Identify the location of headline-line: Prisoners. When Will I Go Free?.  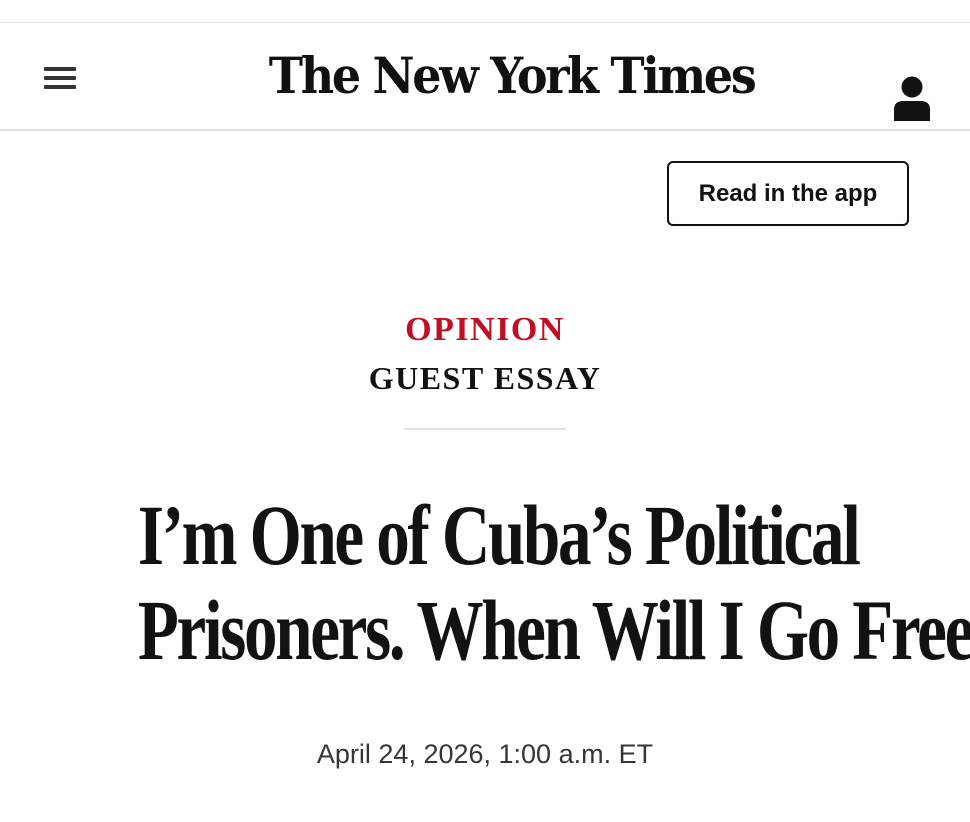
(553, 630).